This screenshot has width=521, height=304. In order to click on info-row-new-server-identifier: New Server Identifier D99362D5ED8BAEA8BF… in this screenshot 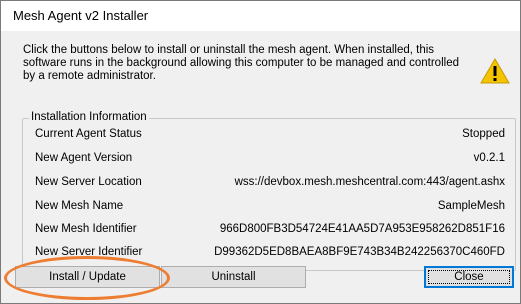, I will do `click(270, 255)`.